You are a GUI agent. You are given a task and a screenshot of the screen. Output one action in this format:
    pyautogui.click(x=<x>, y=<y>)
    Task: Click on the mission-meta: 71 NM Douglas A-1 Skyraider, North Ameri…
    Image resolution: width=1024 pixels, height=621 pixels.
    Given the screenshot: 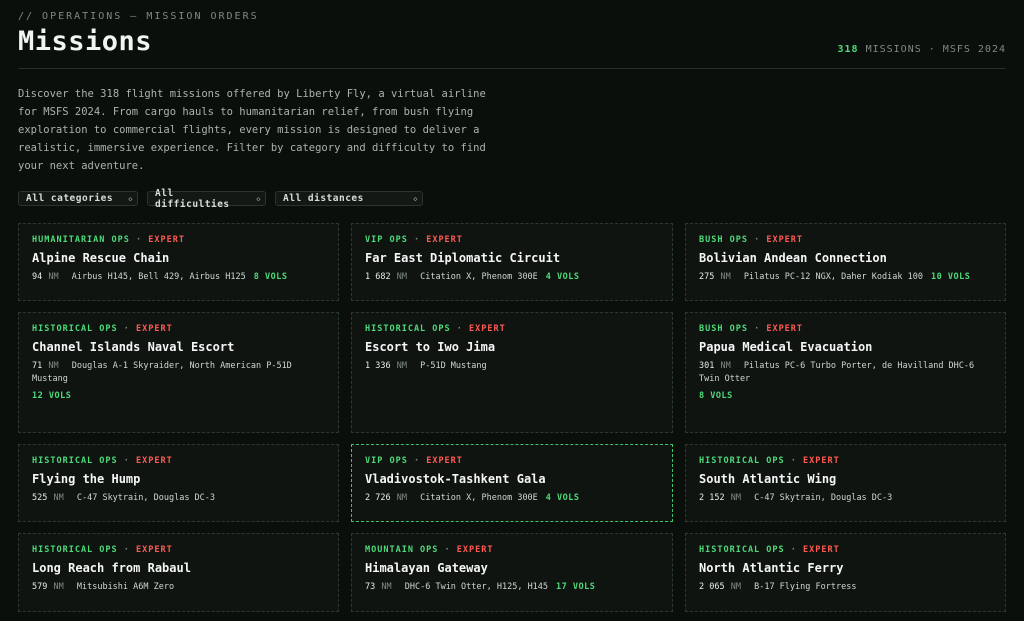 What is the action you would take?
    pyautogui.click(x=178, y=381)
    